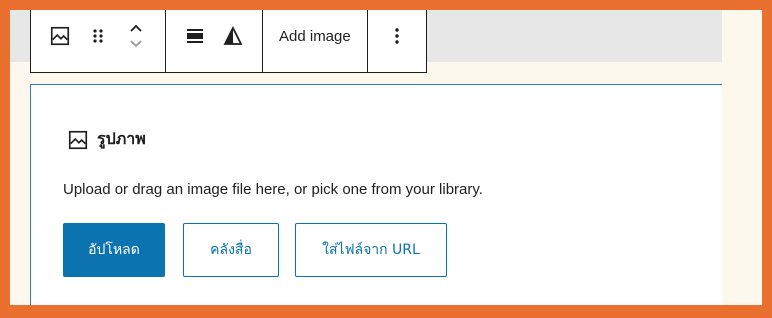 Image resolution: width=772 pixels, height=318 pixels. Describe the element at coordinates (114, 250) in the screenshot. I see `upload-button: อัปโหลด` at that location.